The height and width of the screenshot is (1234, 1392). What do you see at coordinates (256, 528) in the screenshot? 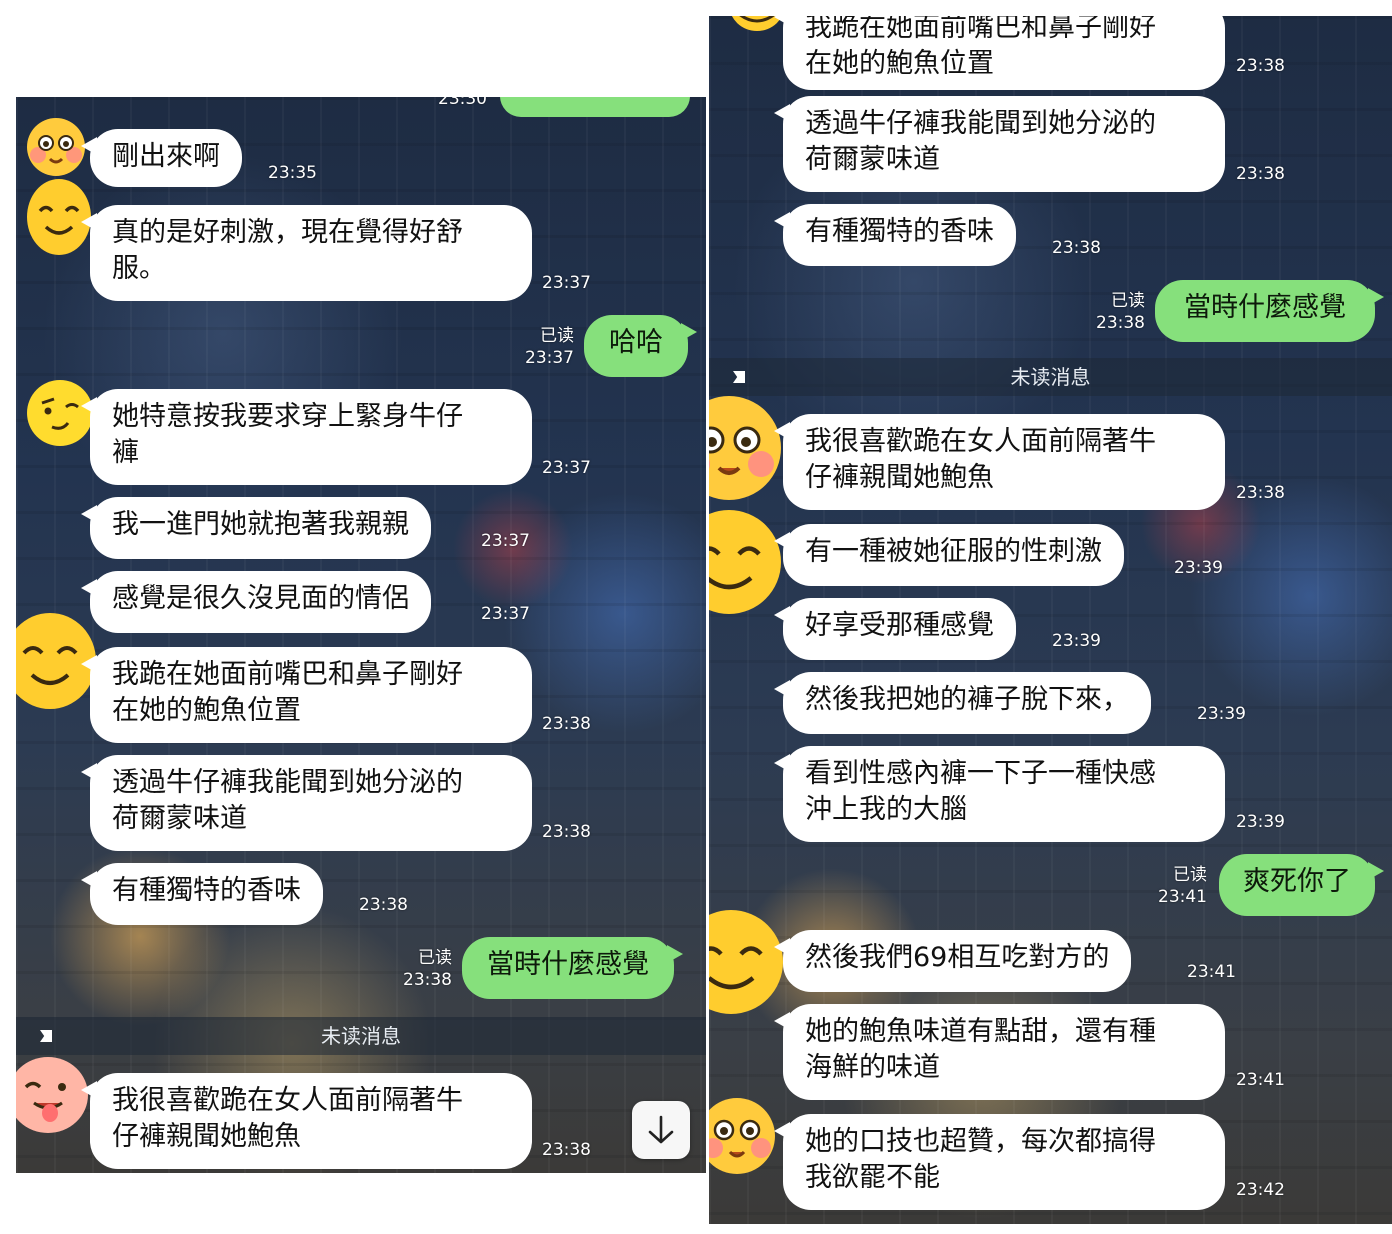
I see `incoming-message: 我一進門她就抱著我親親` at bounding box center [256, 528].